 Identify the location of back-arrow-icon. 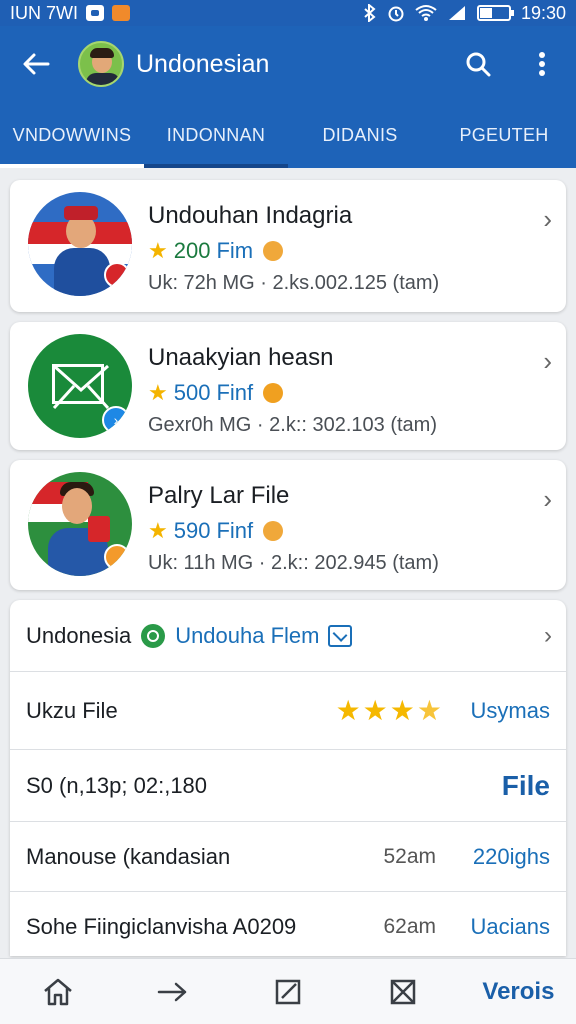
(36, 64).